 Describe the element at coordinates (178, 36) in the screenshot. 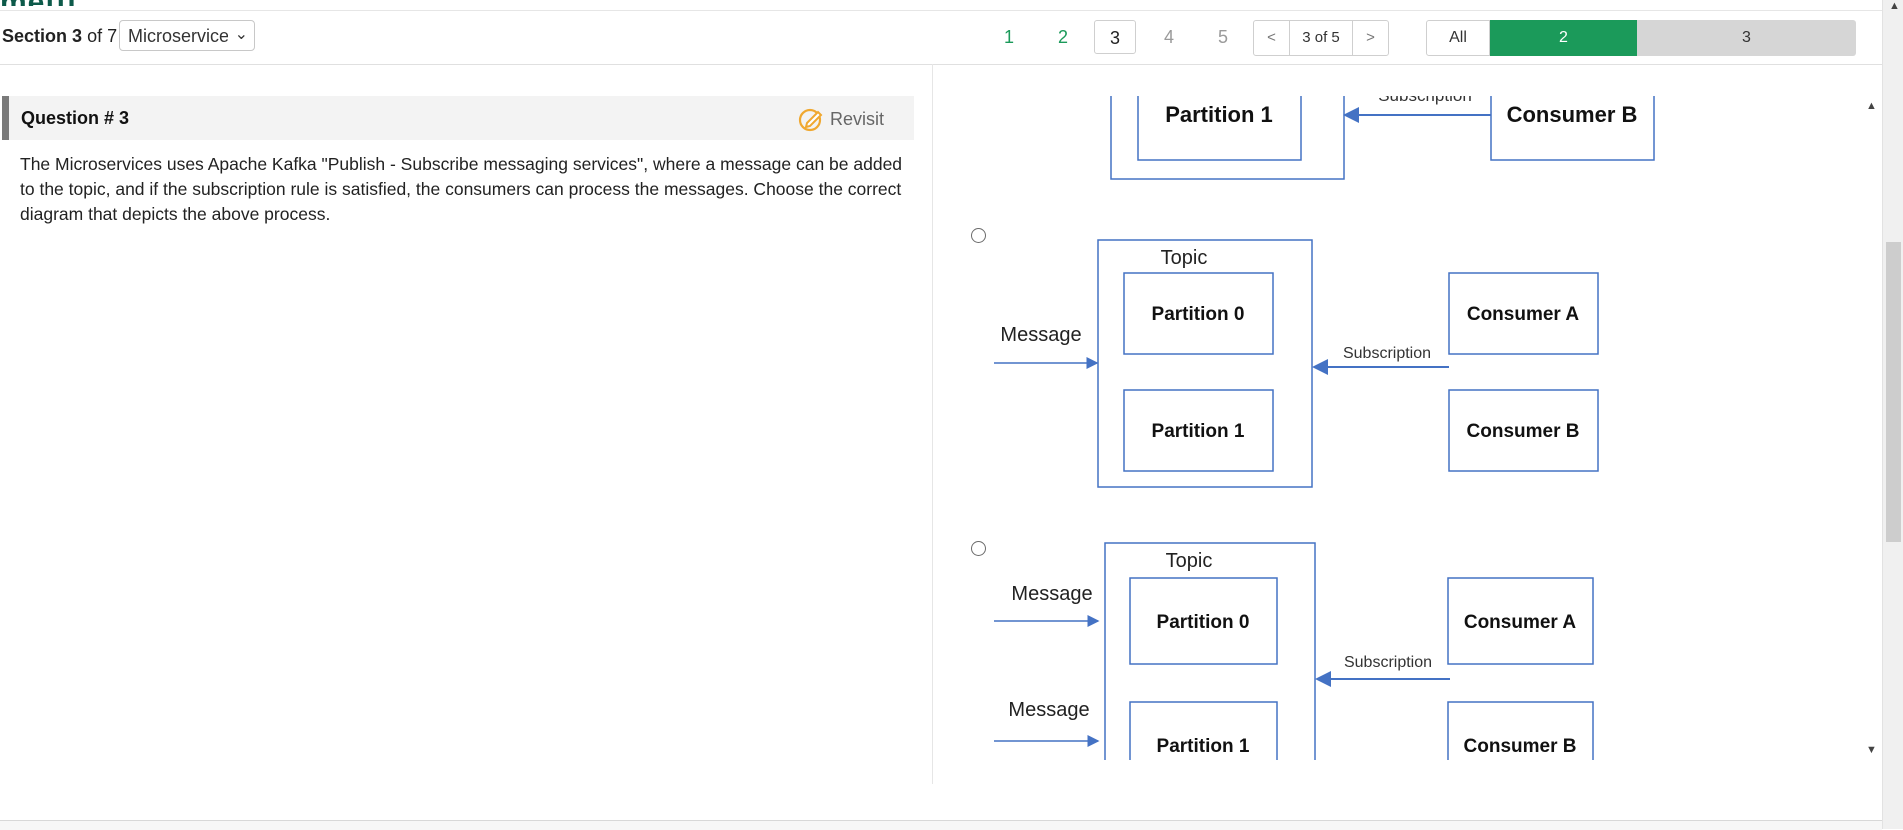

I see `section-select-value: Microservice` at that location.